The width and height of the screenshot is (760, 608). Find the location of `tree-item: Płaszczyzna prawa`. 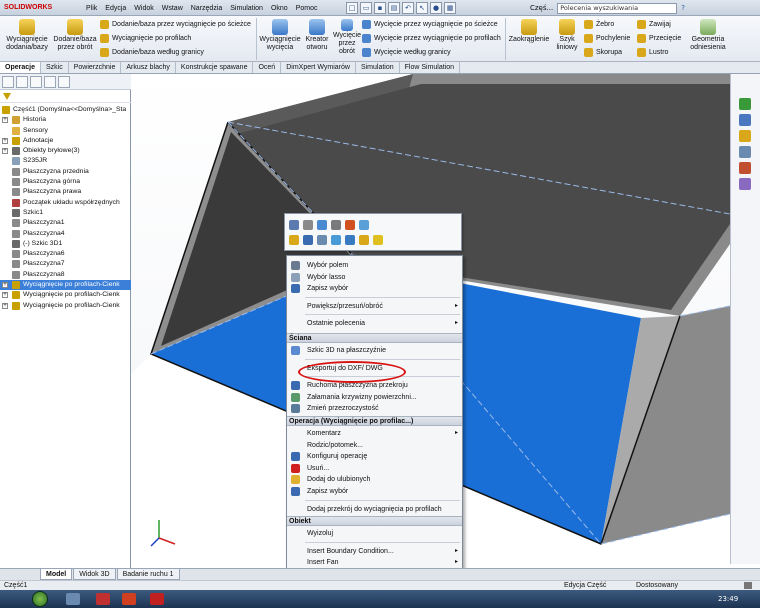

tree-item: Płaszczyzna prawa is located at coordinates (65, 192).